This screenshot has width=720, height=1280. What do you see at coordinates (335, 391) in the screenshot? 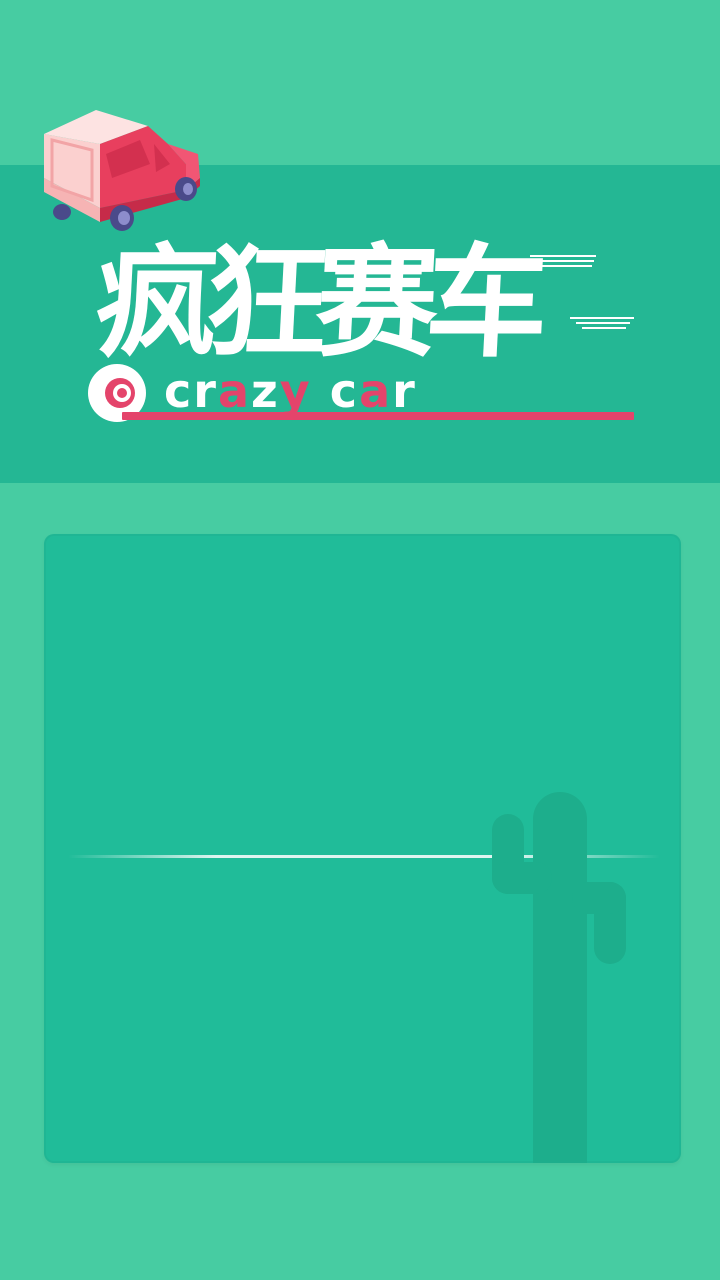
I see `title-en-part-5: c` at bounding box center [335, 391].